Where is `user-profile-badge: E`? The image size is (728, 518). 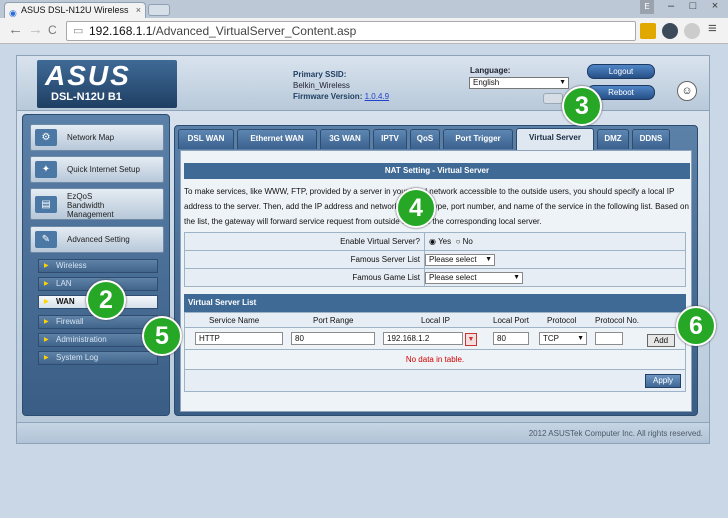
user-profile-badge: E is located at coordinates (647, 7).